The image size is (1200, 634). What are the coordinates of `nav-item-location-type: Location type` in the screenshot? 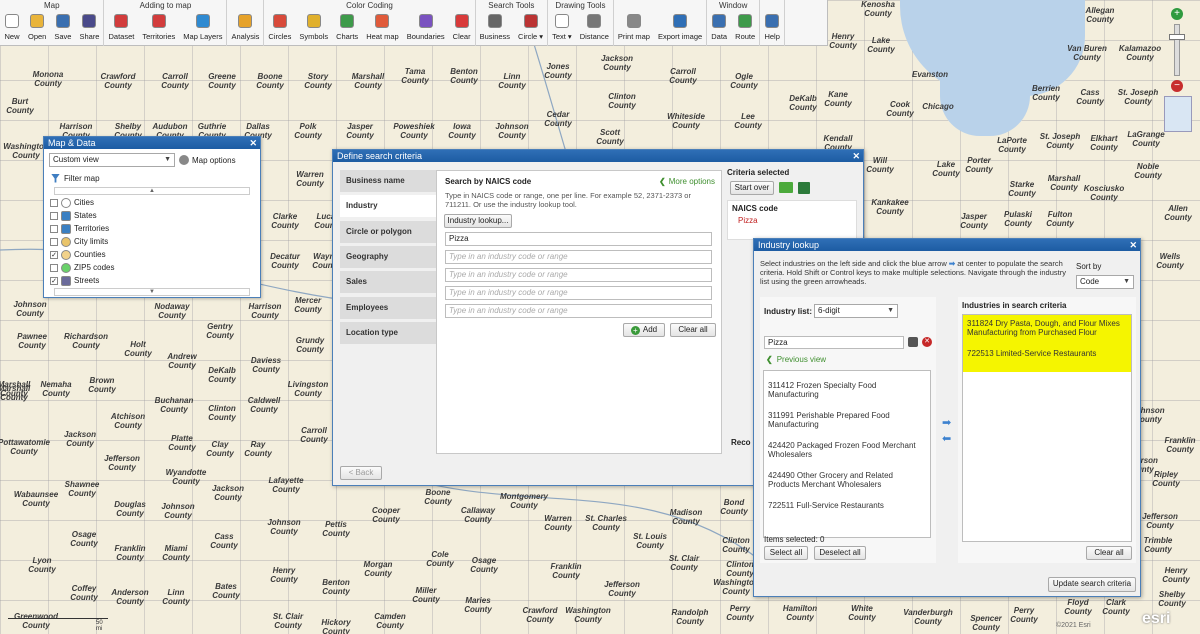 It's located at (388, 332).